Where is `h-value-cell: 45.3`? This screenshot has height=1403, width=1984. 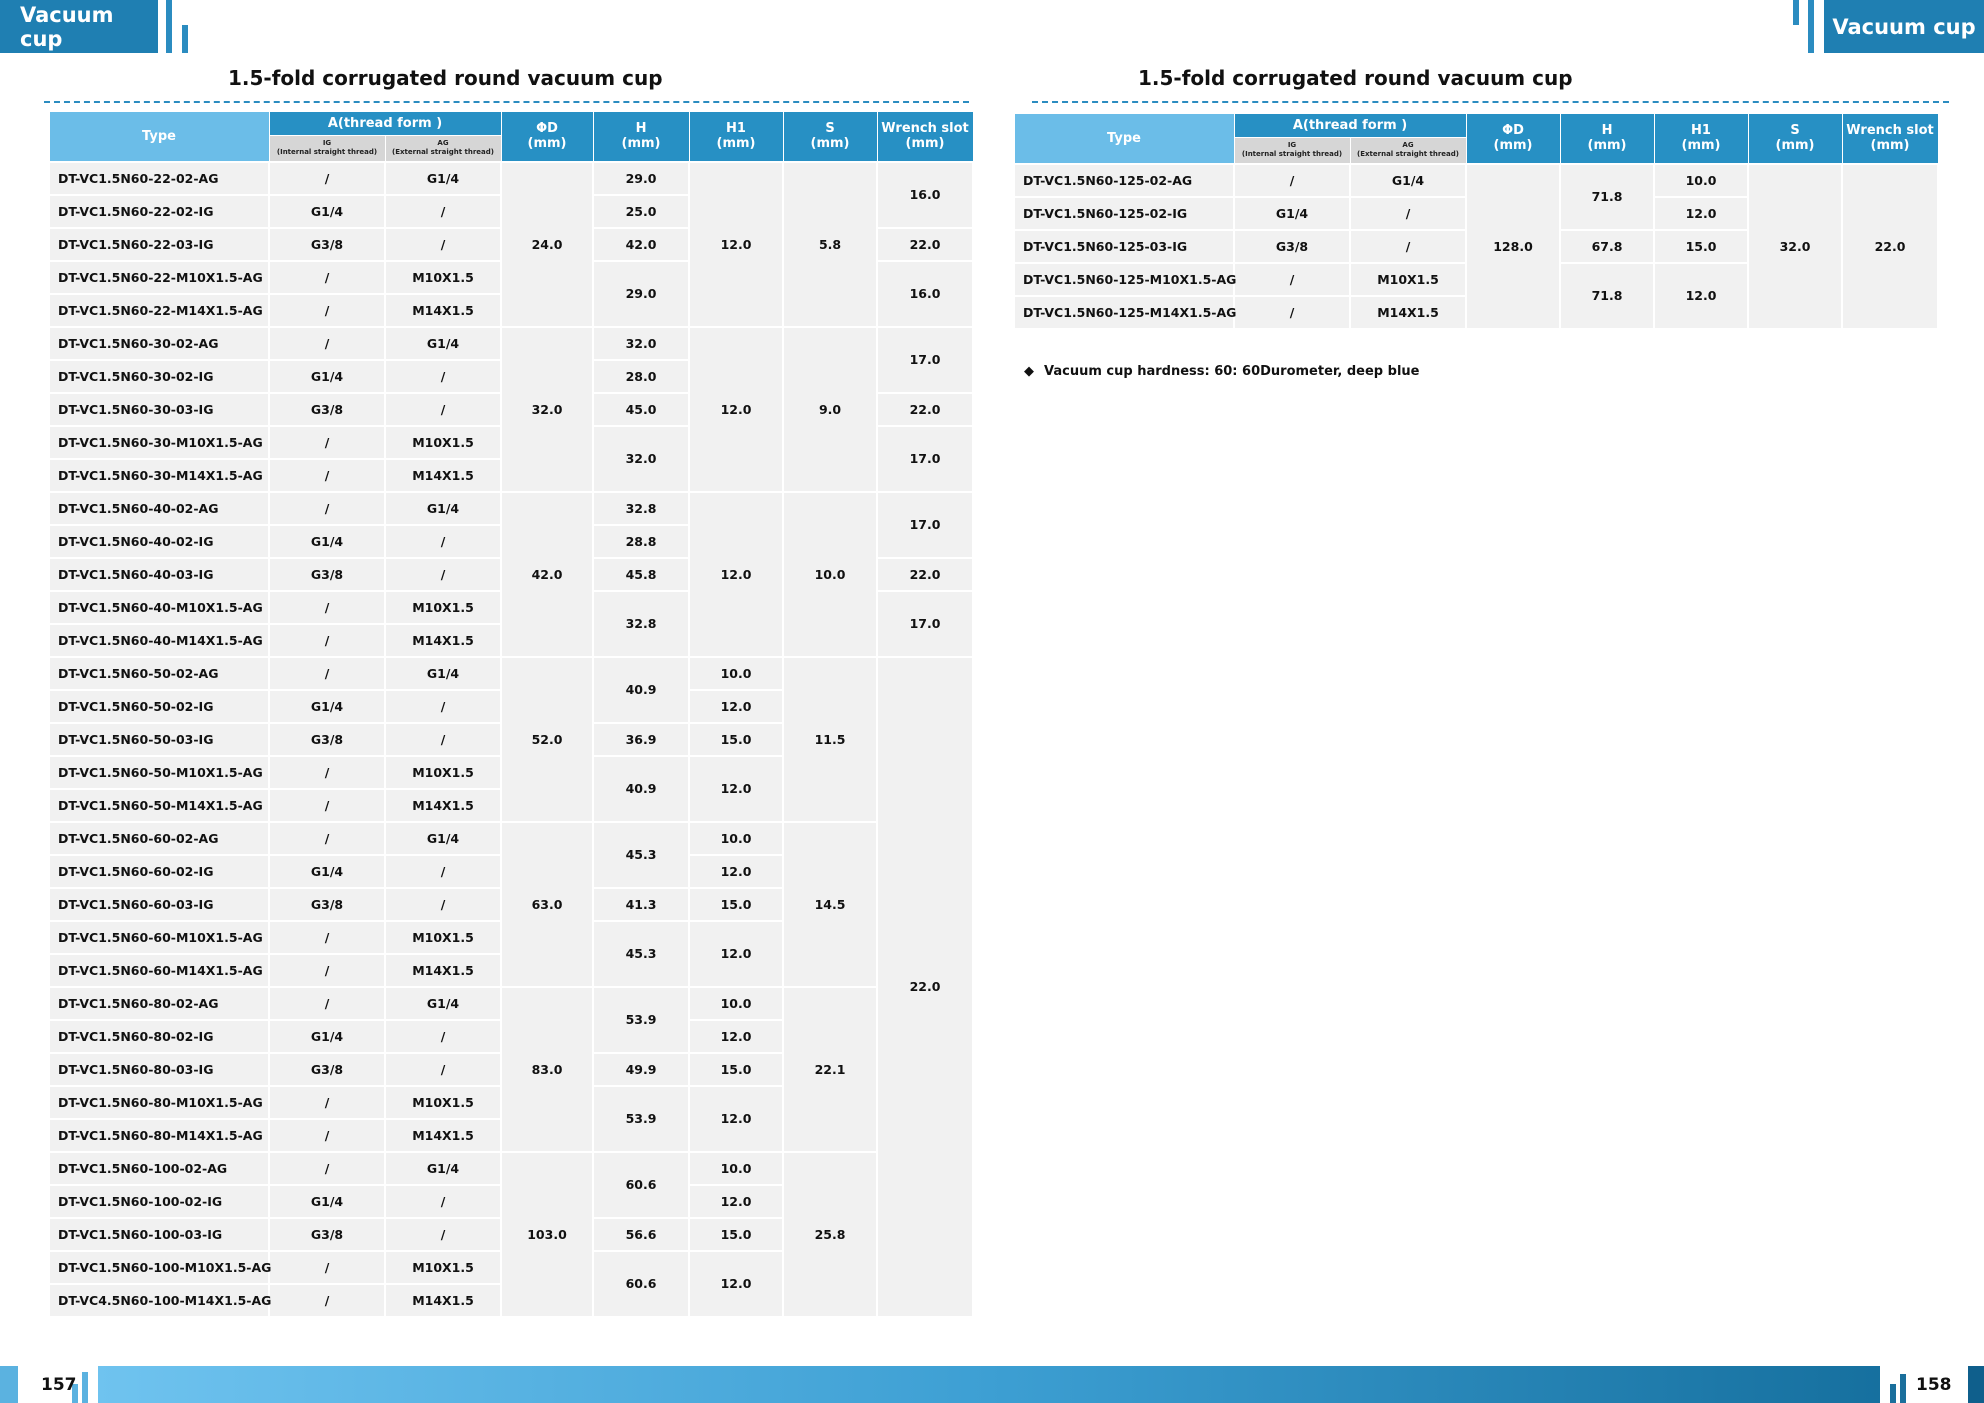 h-value-cell: 45.3 is located at coordinates (641, 854).